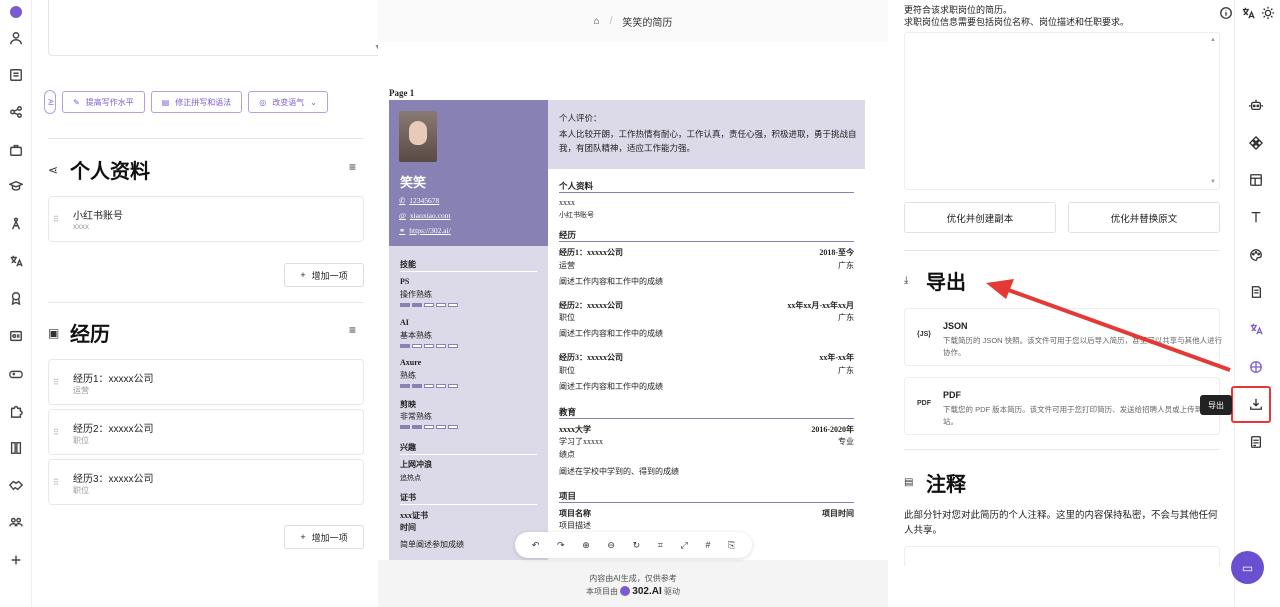 The image size is (1280, 607). I want to click on gamepad-icon, so click(16, 374).